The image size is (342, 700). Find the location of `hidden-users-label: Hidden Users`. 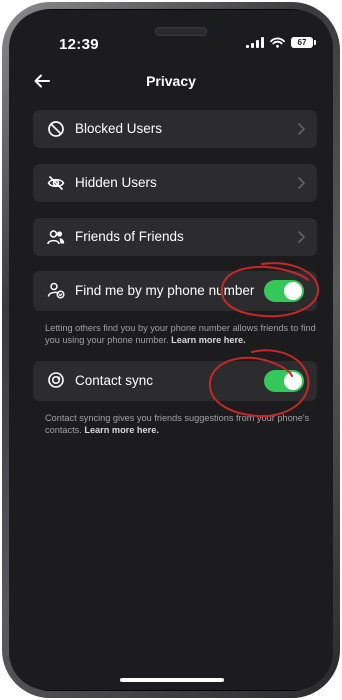

hidden-users-label: Hidden Users is located at coordinates (116, 182).